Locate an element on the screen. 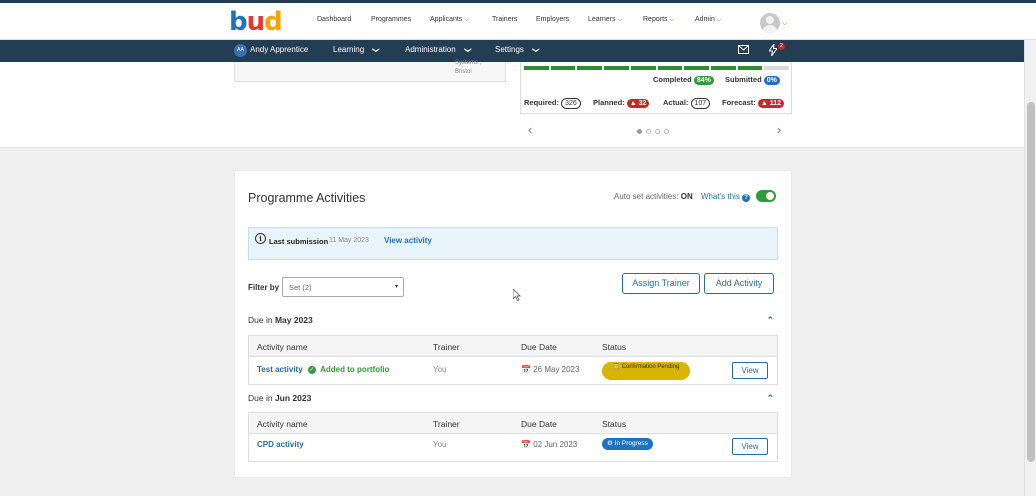 The height and width of the screenshot is (496, 1036). view-activity-link: View activity is located at coordinates (408, 240).